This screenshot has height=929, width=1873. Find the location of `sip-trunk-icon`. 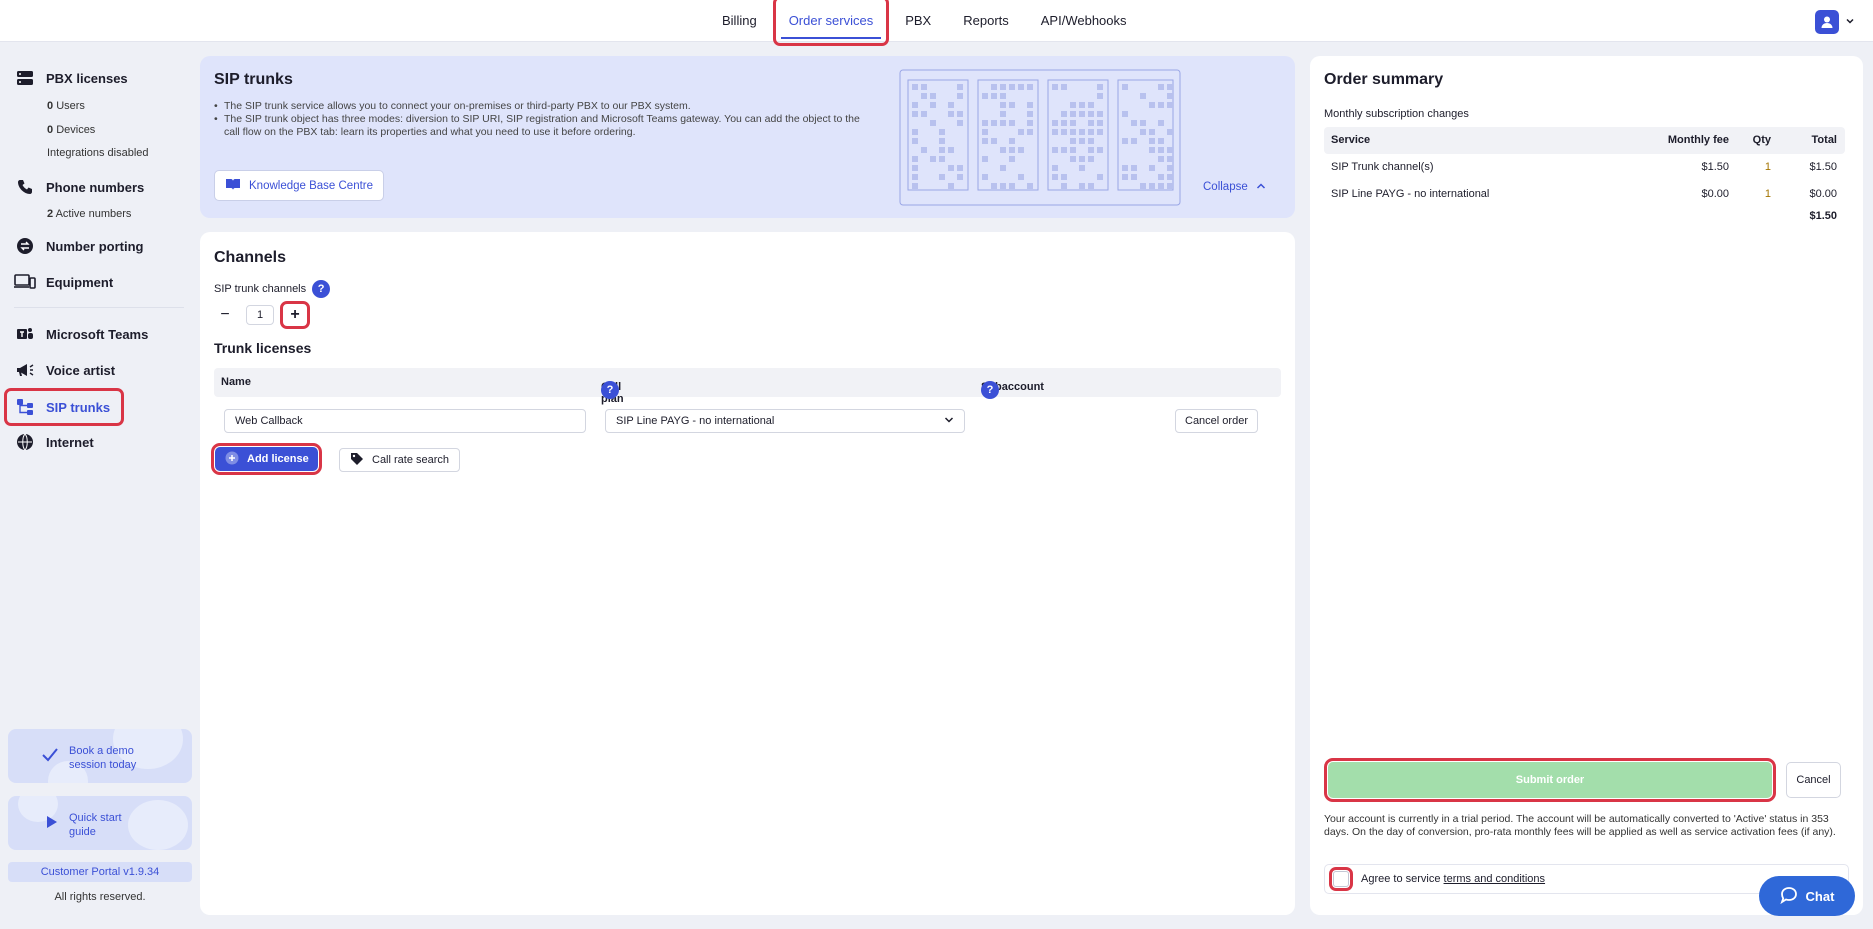

sip-trunk-icon is located at coordinates (25, 407).